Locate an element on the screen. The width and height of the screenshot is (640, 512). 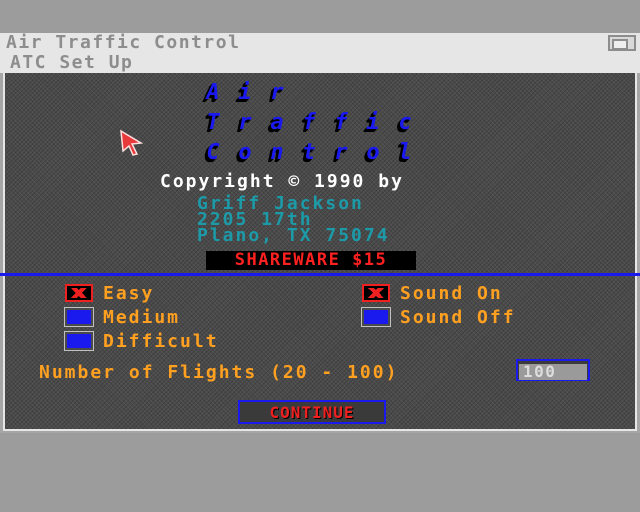
difficulty-difficult-label: Difficult is located at coordinates (161, 341).